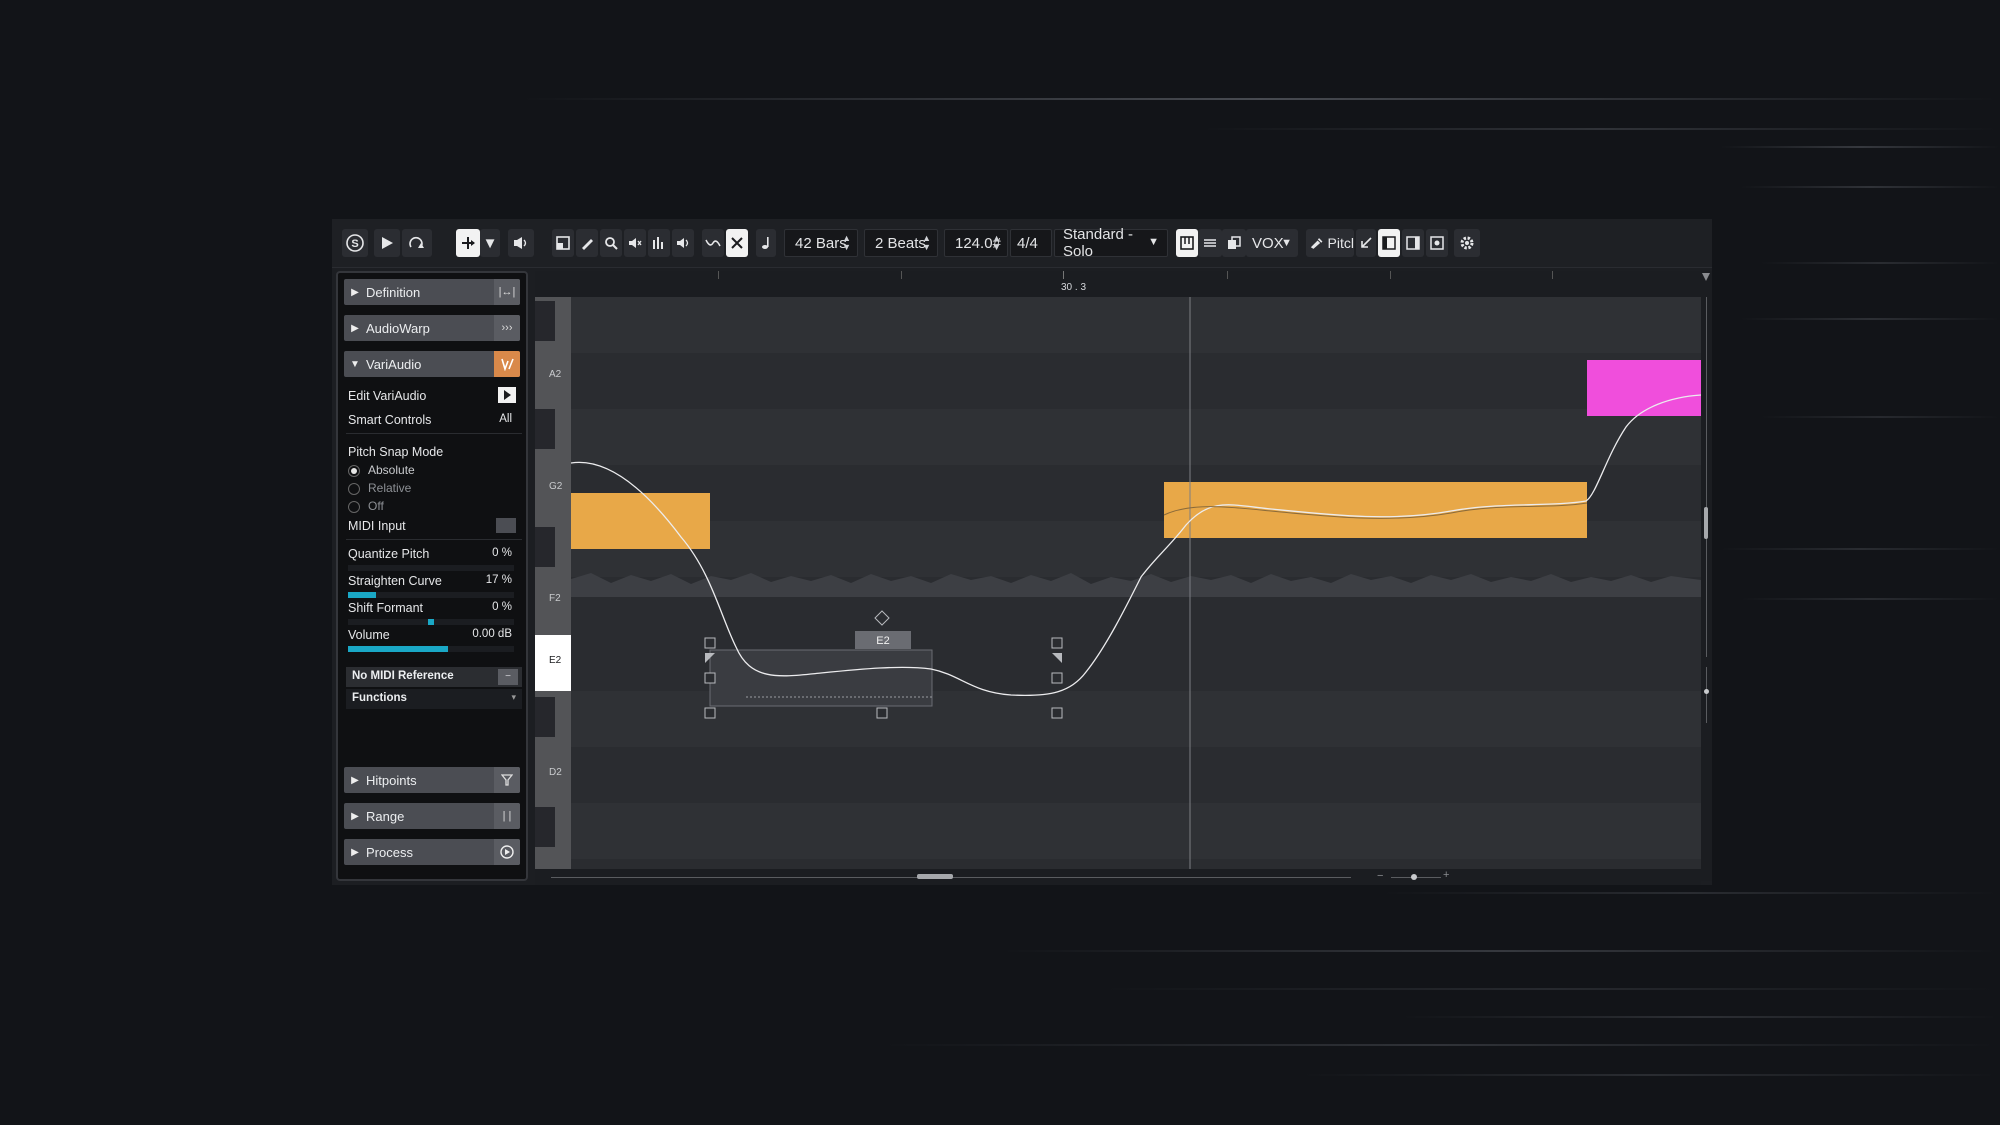  What do you see at coordinates (492, 634) in the screenshot?
I see `volume-value: 0.00 dB` at bounding box center [492, 634].